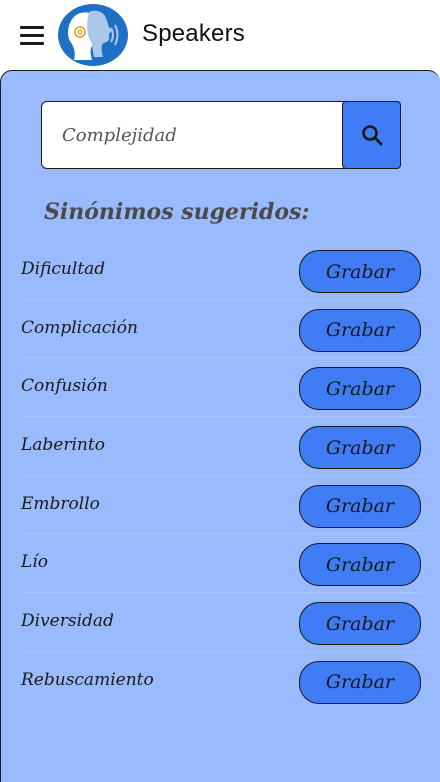 The image size is (440, 782). I want to click on list-item: Lío Grabar, so click(220, 564).